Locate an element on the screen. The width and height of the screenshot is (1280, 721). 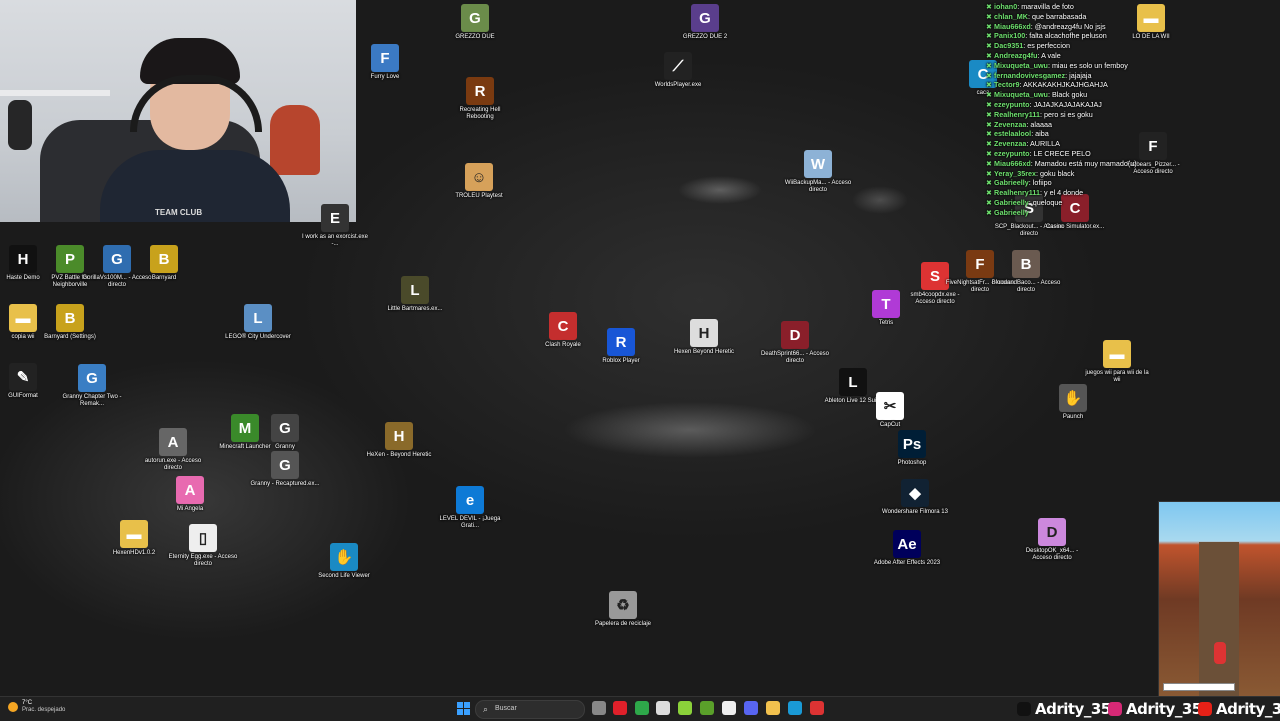
chat-message: ✖ Miau666xd: @andreazg4fu No jsjs is located at coordinates (1076, 27).